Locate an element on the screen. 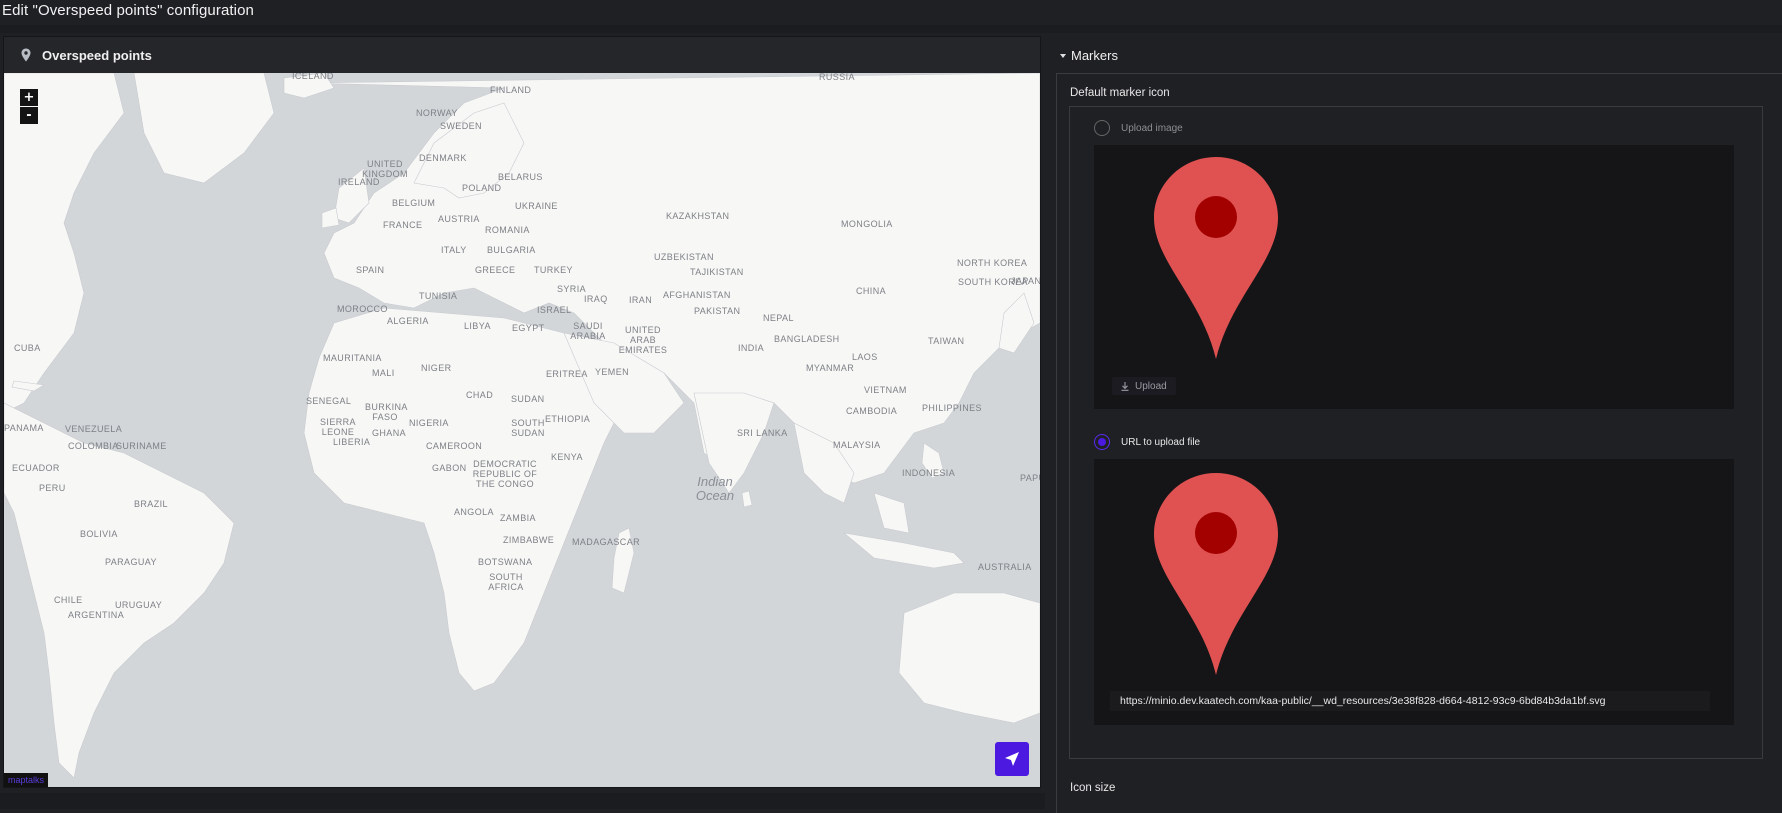 The image size is (1782, 813). radio-button-selected is located at coordinates (1102, 442).